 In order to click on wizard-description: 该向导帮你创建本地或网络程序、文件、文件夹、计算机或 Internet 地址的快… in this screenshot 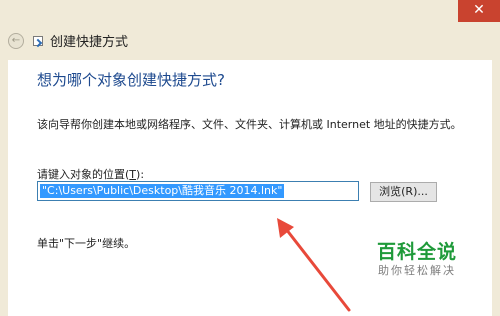, I will do `click(249, 124)`.